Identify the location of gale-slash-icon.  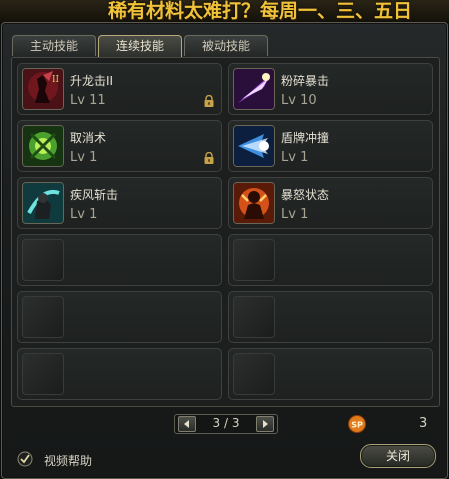
(43, 203).